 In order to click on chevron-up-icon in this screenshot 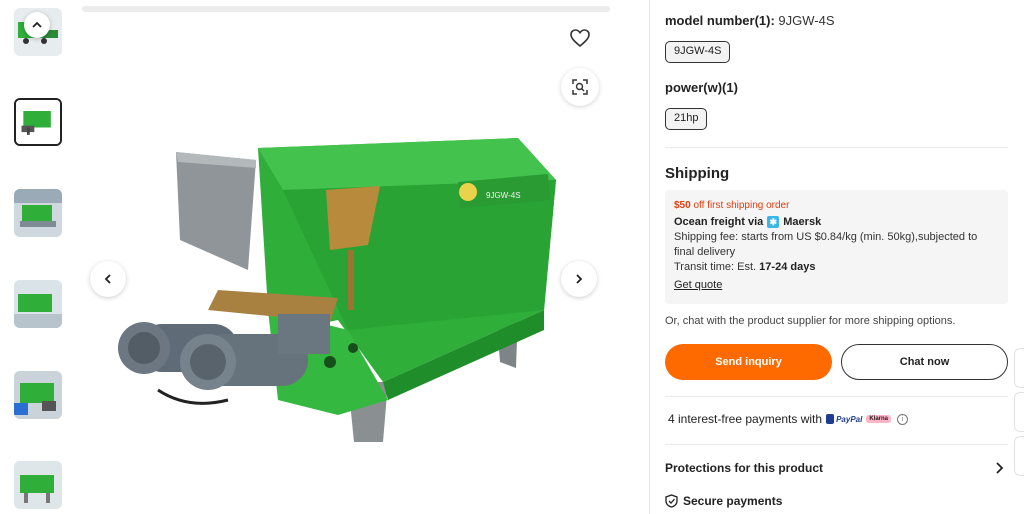, I will do `click(37, 24)`.